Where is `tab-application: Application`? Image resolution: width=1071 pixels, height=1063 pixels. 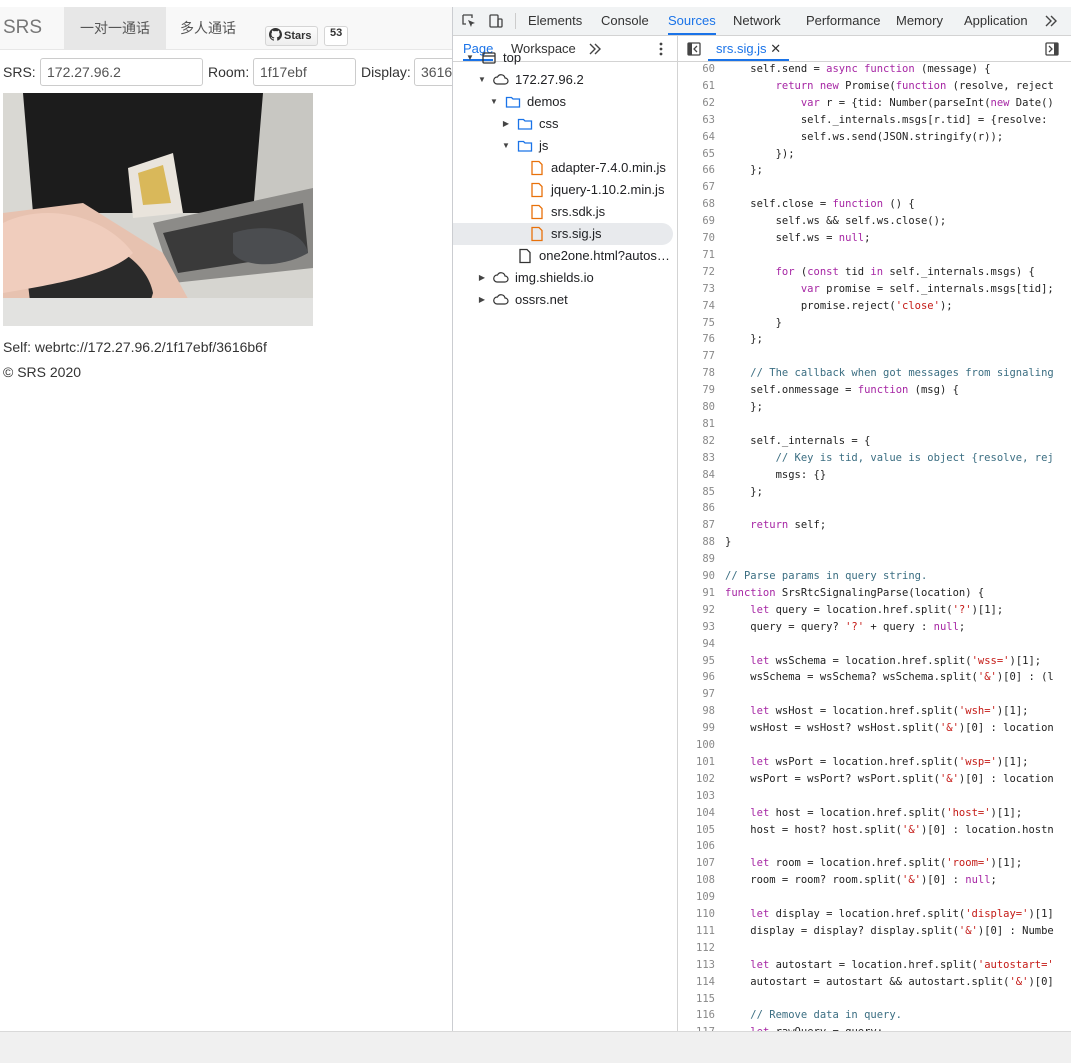 tab-application: Application is located at coordinates (996, 21).